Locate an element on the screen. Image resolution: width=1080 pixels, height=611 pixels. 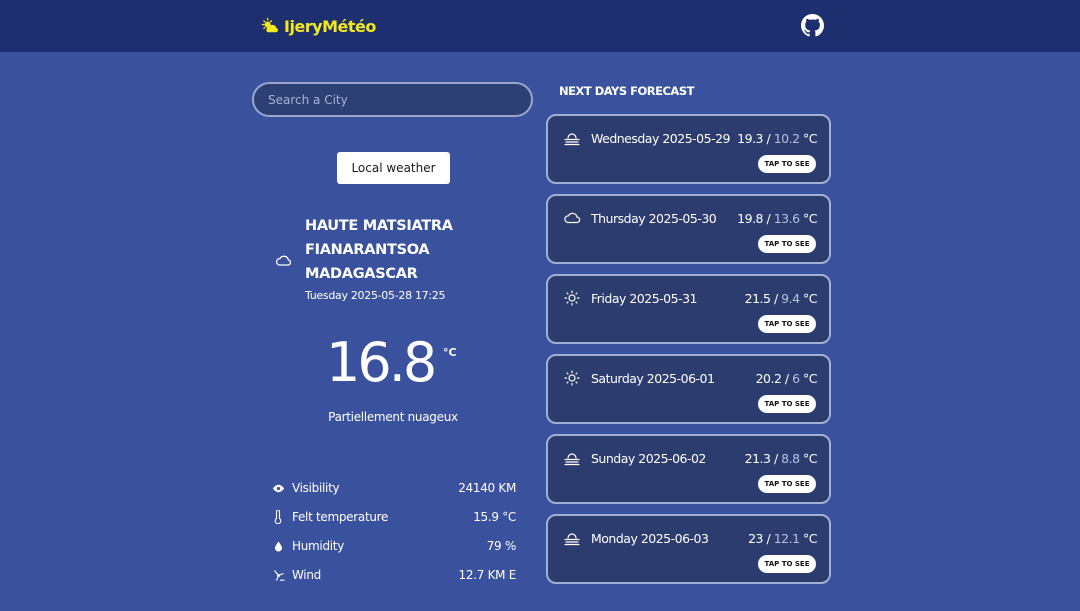
stat-label: Visibility is located at coordinates (316, 488).